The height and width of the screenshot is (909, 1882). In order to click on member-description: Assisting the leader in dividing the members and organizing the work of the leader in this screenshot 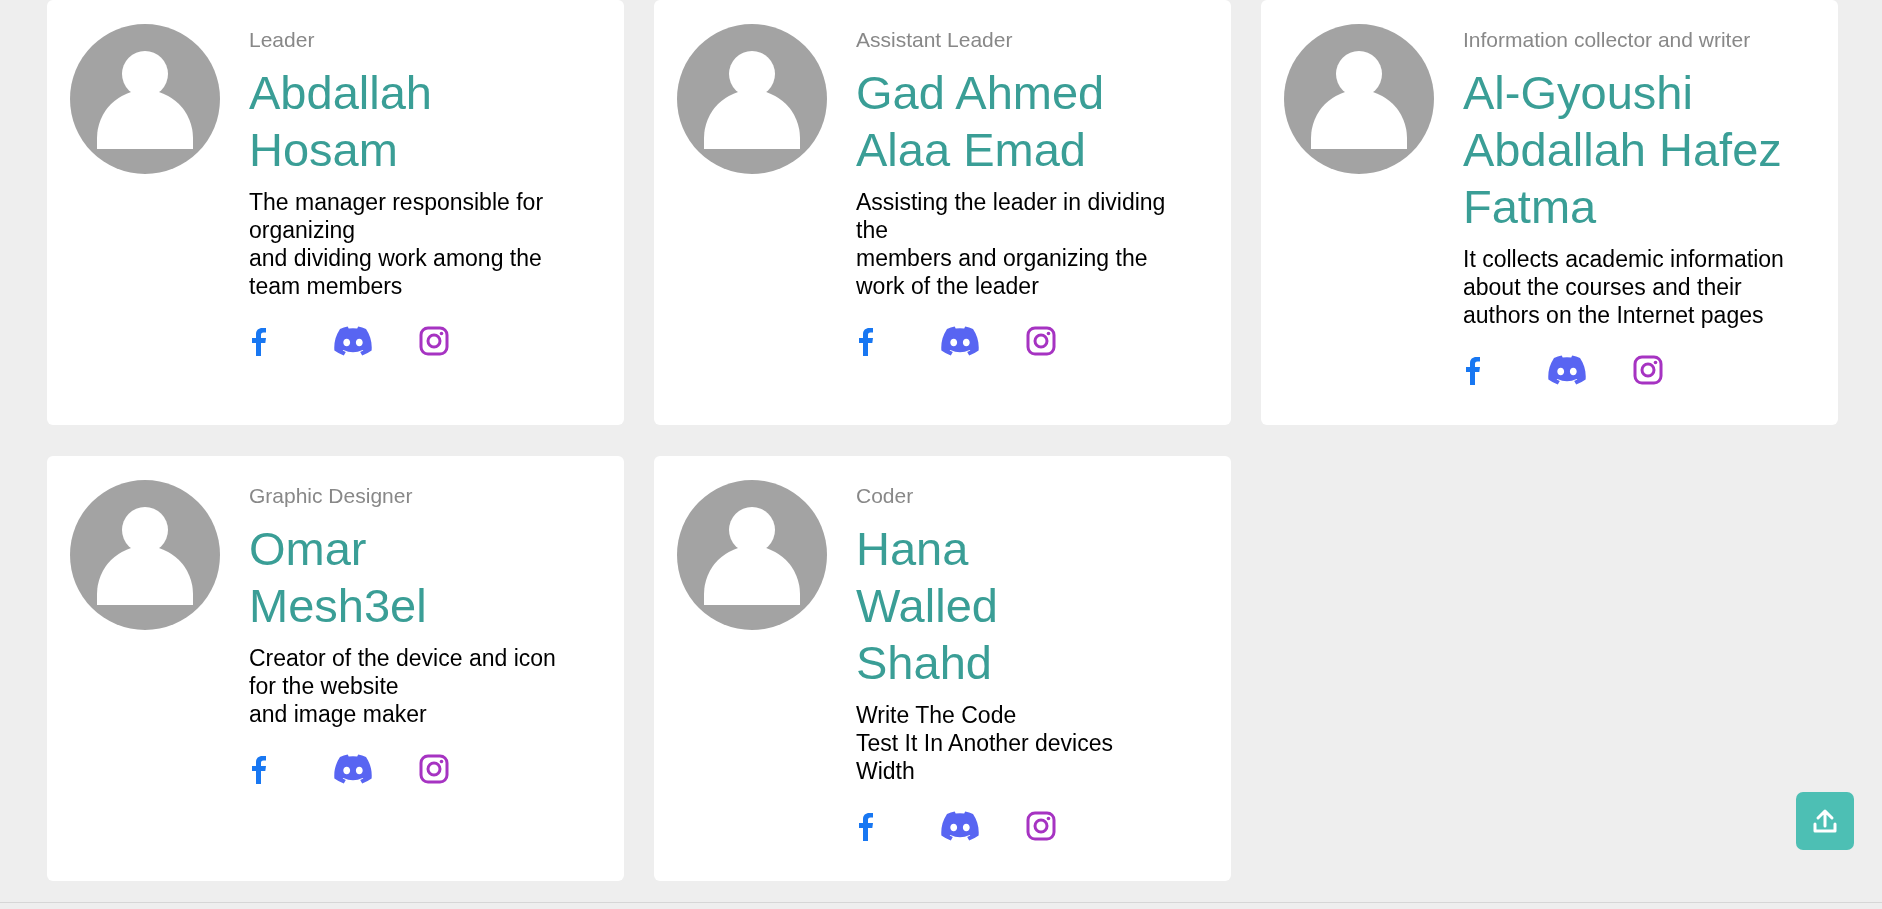, I will do `click(1011, 244)`.